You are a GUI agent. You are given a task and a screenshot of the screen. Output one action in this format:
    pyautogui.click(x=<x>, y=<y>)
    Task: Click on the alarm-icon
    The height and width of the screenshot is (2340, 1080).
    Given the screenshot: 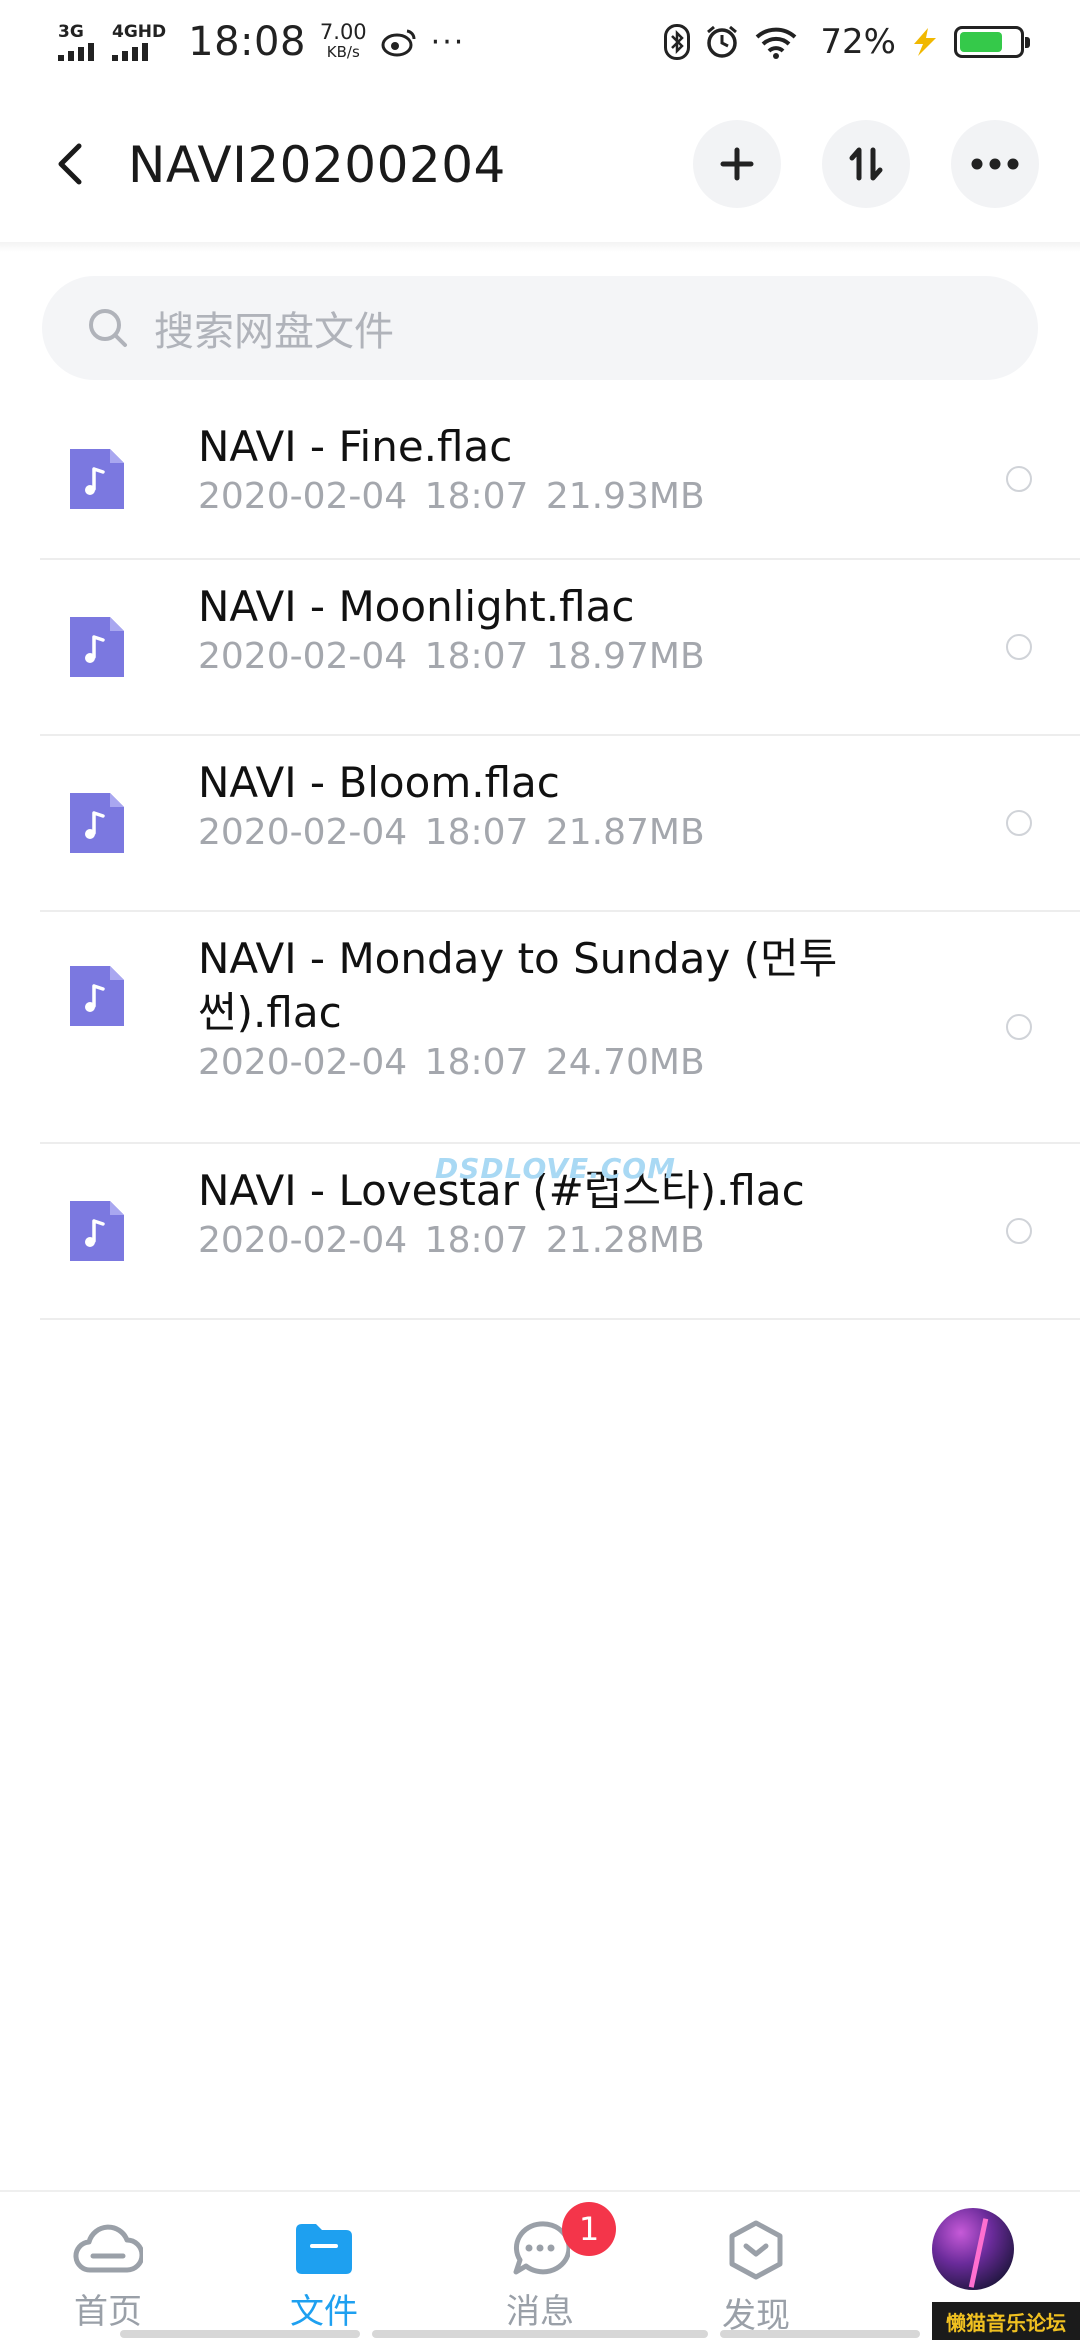 What is the action you would take?
    pyautogui.click(x=722, y=42)
    